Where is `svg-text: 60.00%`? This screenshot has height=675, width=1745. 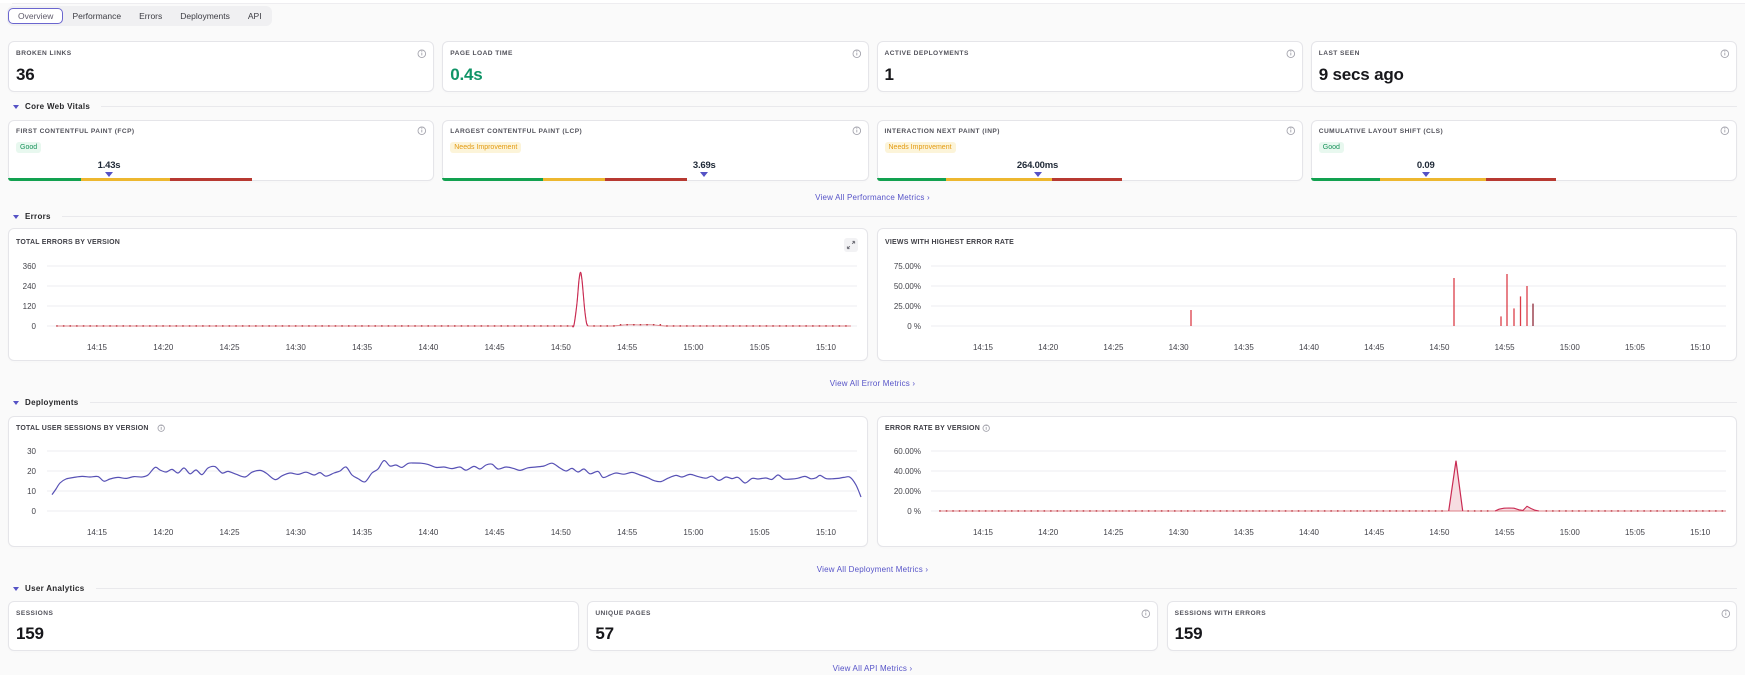 svg-text: 60.00% is located at coordinates (907, 451).